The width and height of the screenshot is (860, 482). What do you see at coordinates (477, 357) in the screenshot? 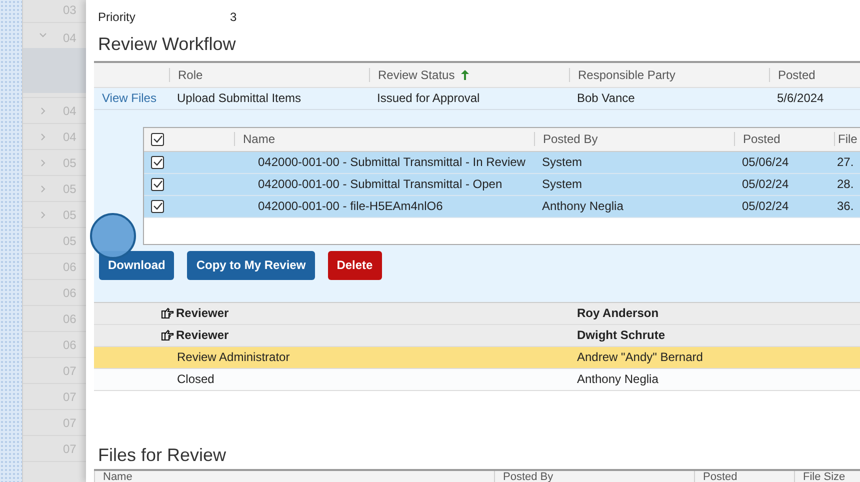
I see `workflow-step-row: Review Administrator Andrew "Andy" Bernard` at bounding box center [477, 357].